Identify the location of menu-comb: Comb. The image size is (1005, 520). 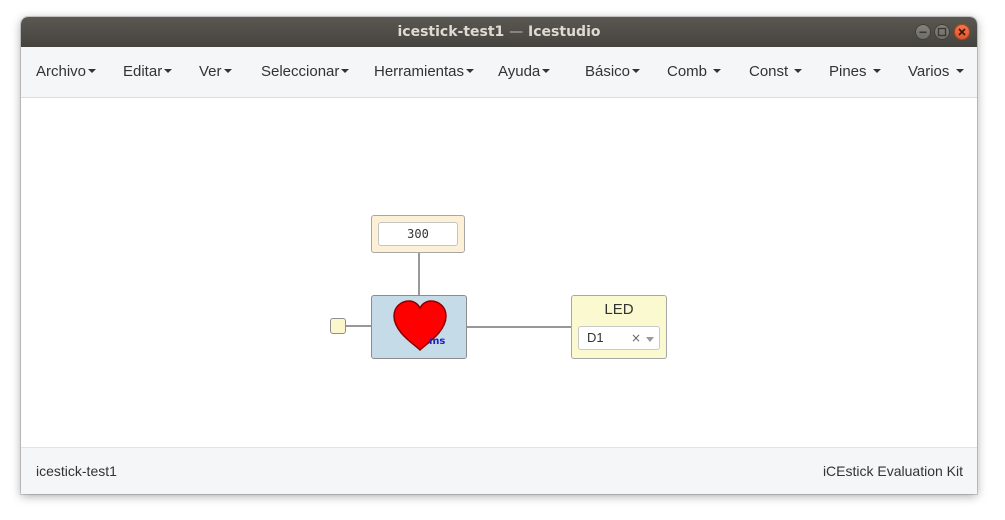
(694, 72).